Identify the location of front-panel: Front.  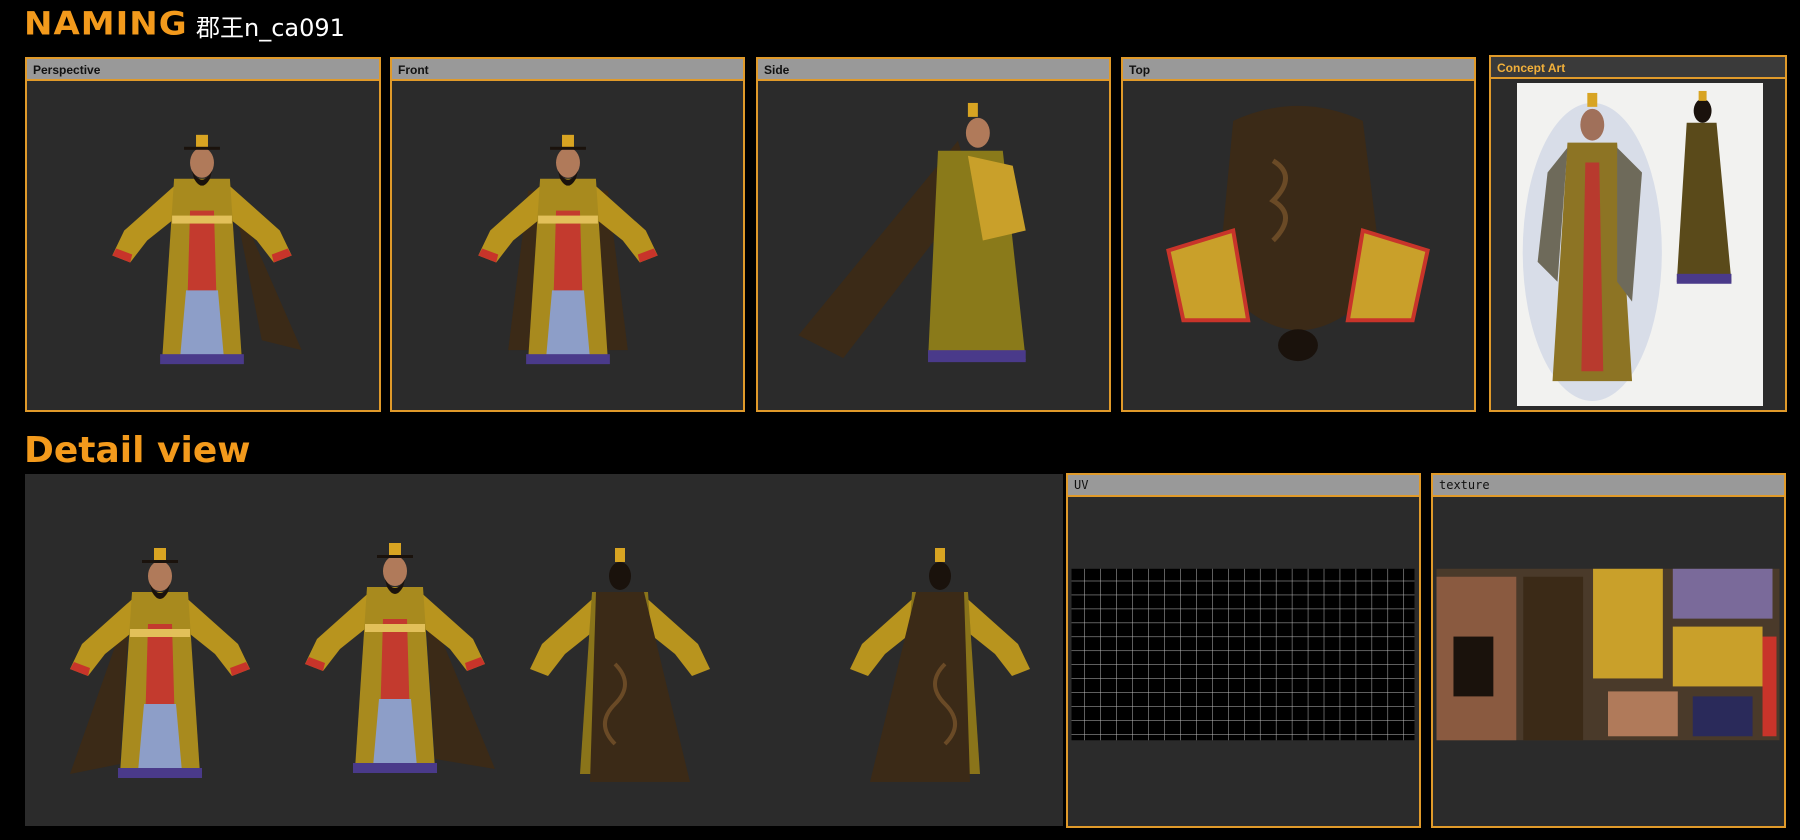
(567, 234).